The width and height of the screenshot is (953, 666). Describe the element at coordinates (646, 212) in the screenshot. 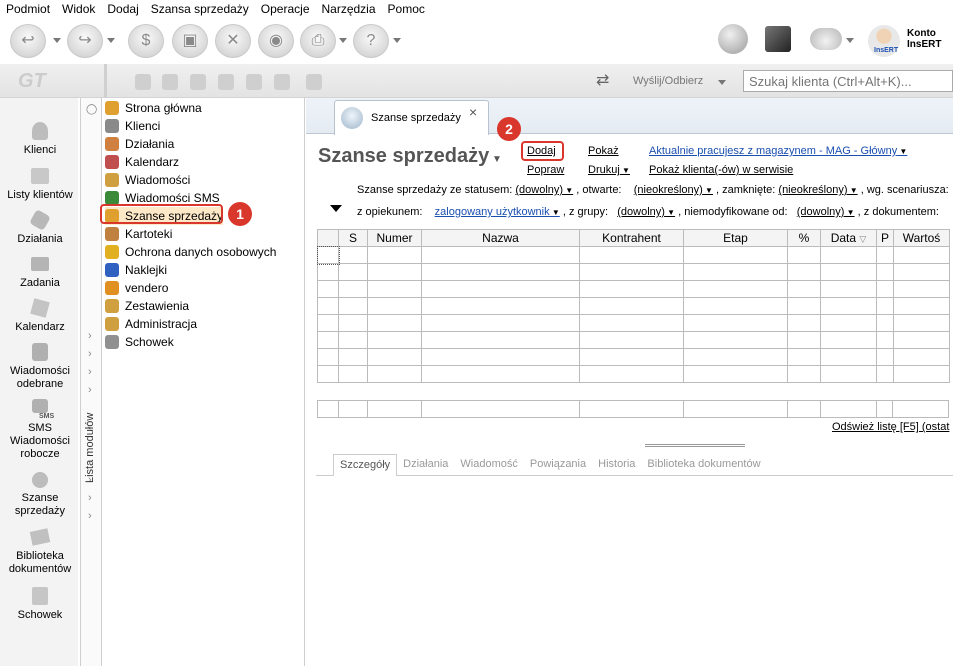

I see `group-filter: (dowolny)` at that location.